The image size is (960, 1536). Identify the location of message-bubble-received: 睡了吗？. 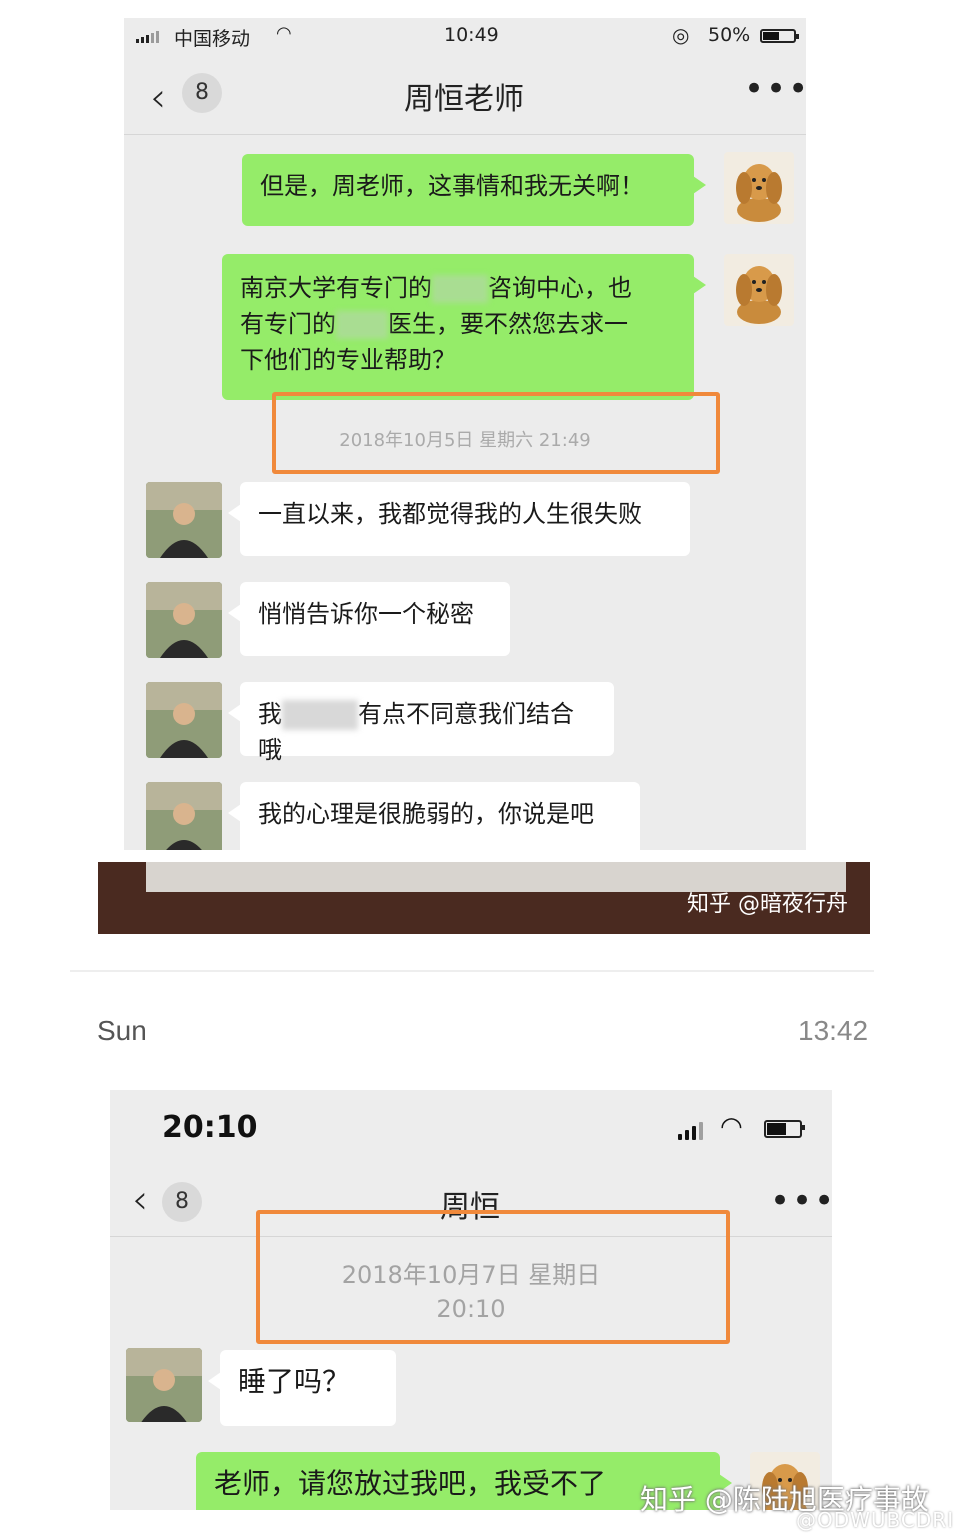
(302, 1388).